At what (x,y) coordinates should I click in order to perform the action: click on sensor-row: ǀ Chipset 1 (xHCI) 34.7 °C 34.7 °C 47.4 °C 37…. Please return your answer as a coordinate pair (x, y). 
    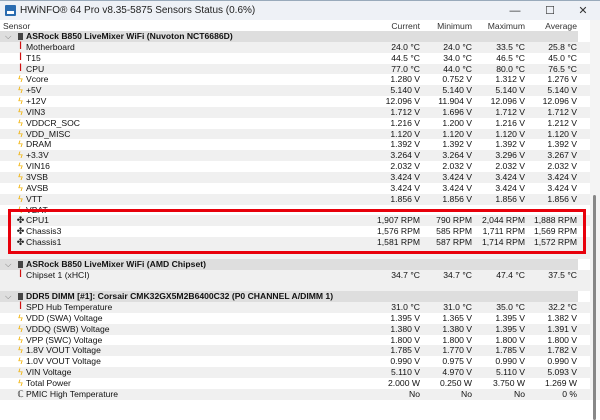
    Looking at the image, I should click on (295, 275).